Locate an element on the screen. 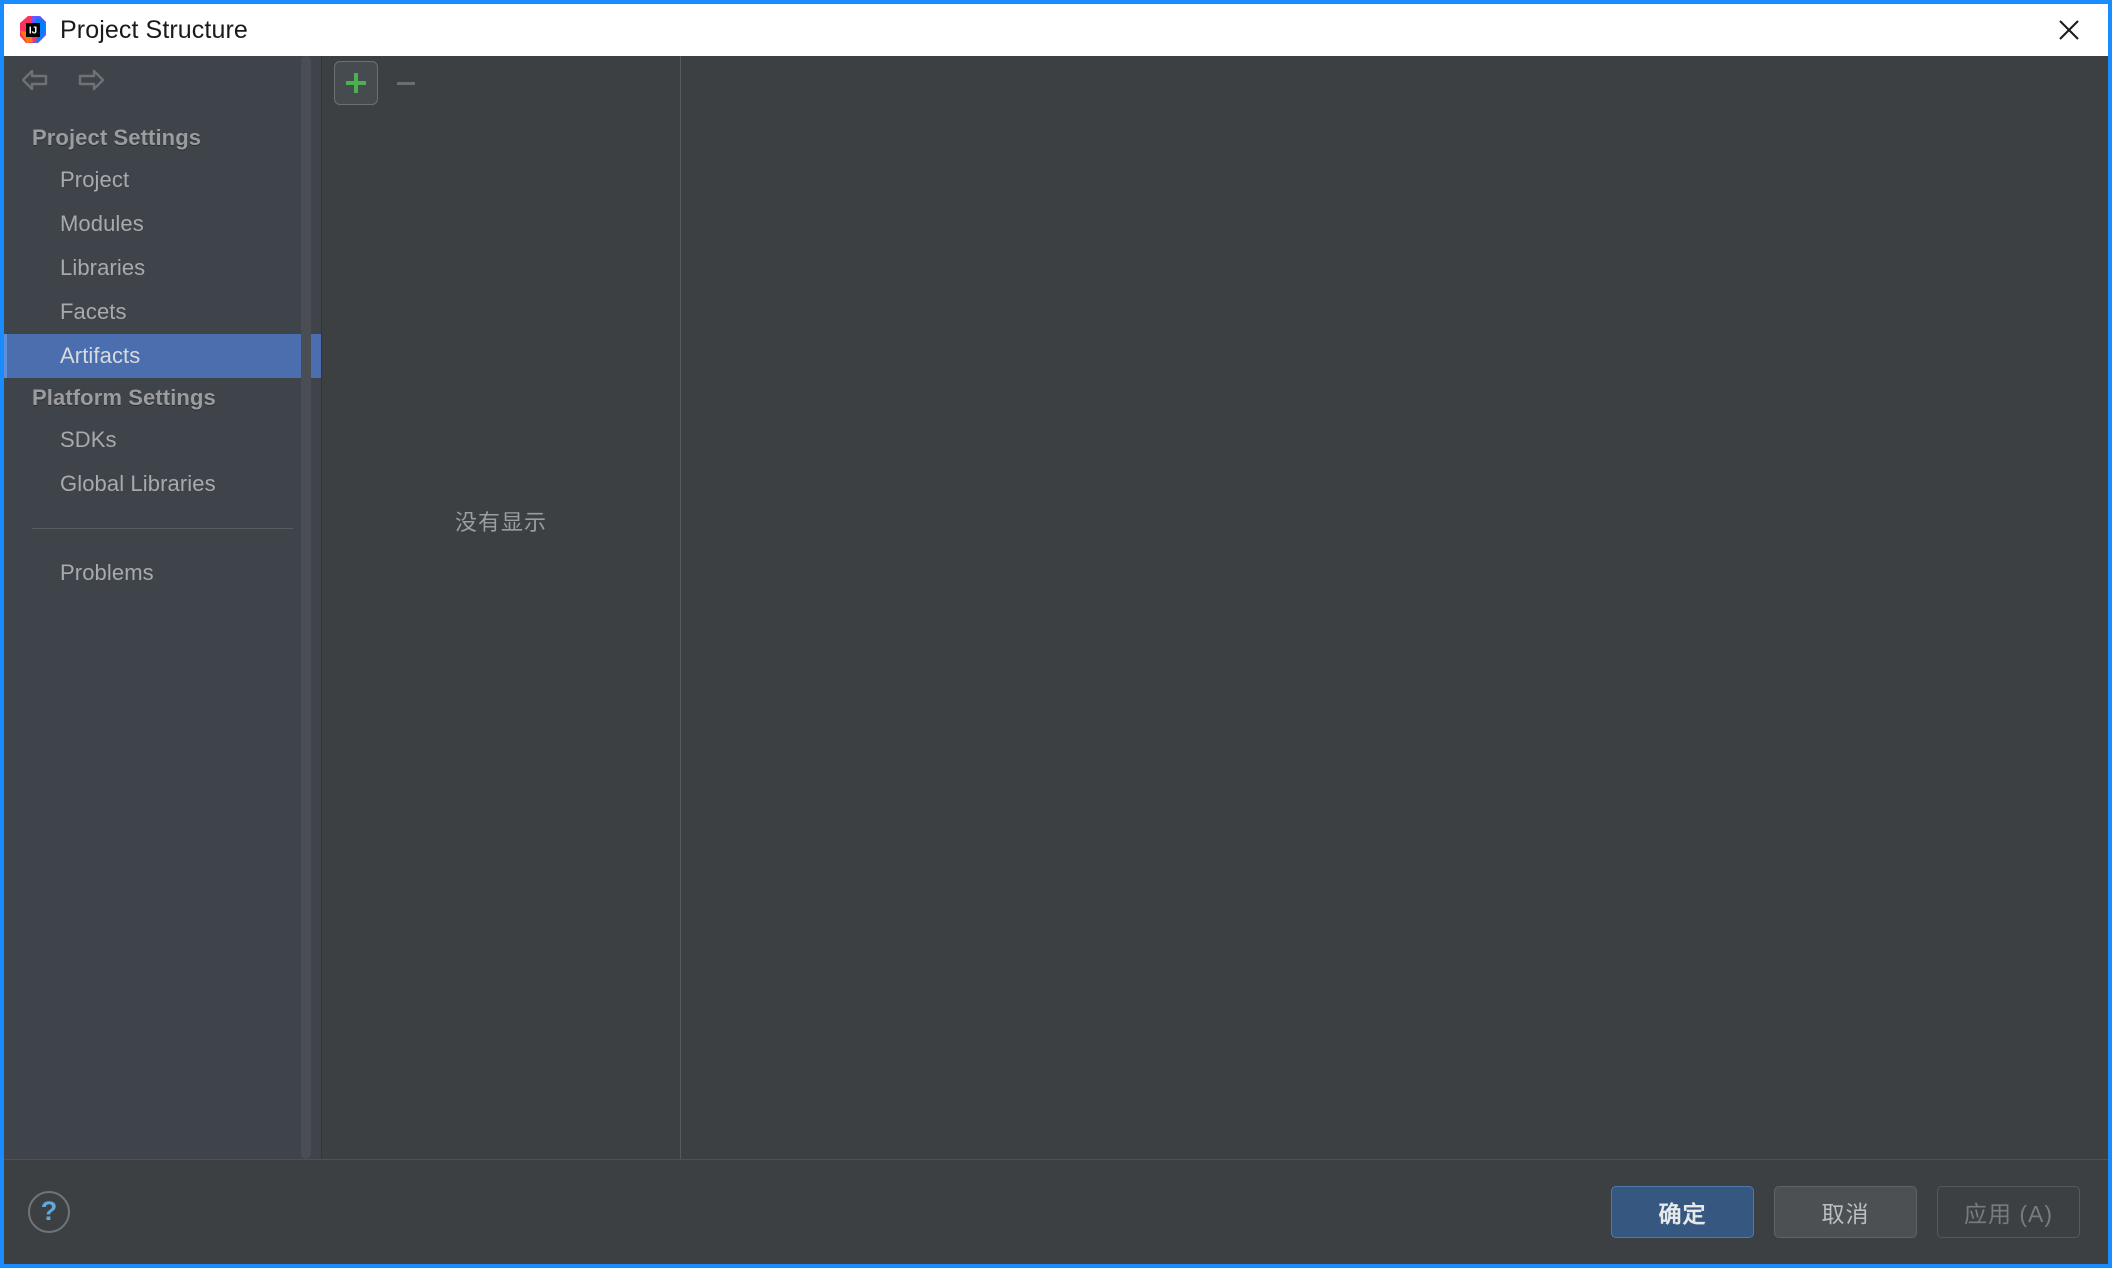 The width and height of the screenshot is (2112, 1268). remove-artifact-button is located at coordinates (406, 83).